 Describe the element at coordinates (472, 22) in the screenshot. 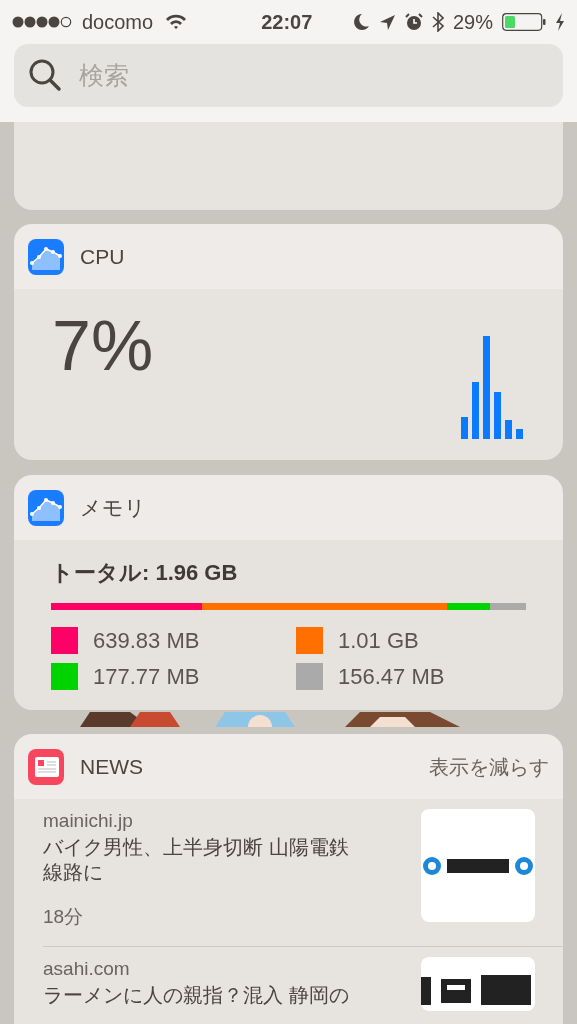

I see `battery-percent: 29%` at that location.